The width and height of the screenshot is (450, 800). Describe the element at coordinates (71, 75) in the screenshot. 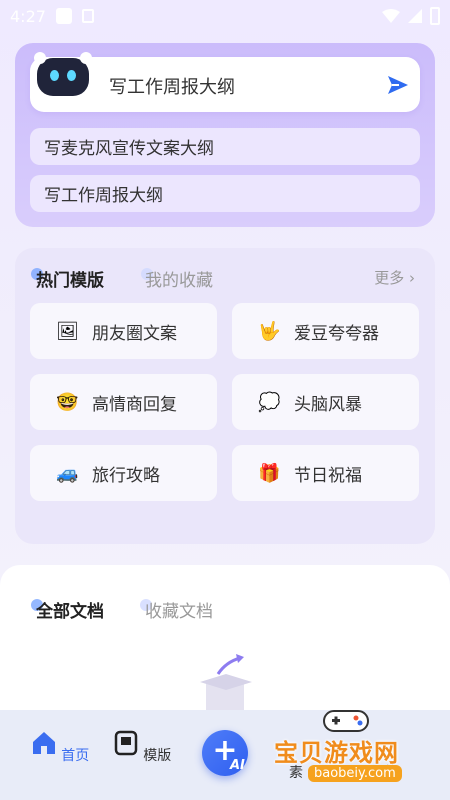

I see `robot-eye-right` at that location.